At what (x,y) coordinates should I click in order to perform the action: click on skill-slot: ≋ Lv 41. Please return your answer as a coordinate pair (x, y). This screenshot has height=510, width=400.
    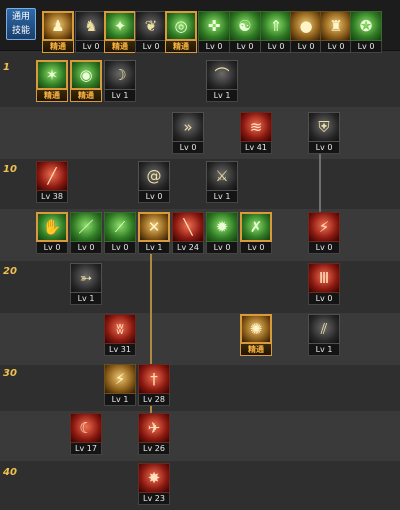
    Looking at the image, I should click on (256, 133).